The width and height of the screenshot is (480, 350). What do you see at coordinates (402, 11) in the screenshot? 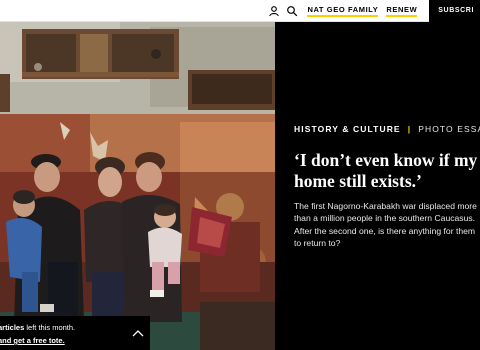
I see `renew-link: RENEW` at bounding box center [402, 11].